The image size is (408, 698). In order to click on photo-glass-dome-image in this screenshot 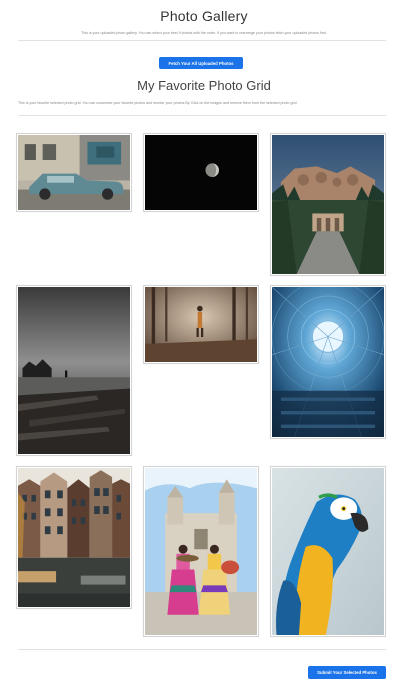, I will do `click(328, 362)`.